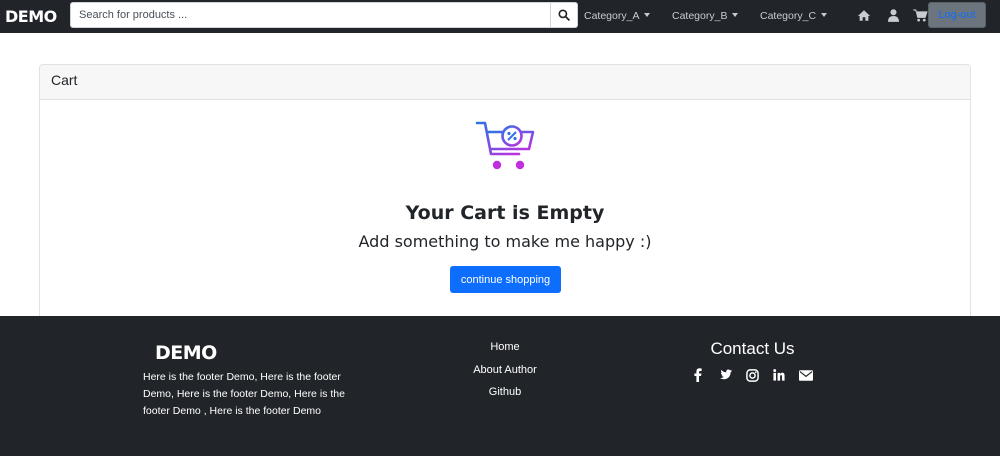 The height and width of the screenshot is (456, 1000). I want to click on user-icon, so click(893, 18).